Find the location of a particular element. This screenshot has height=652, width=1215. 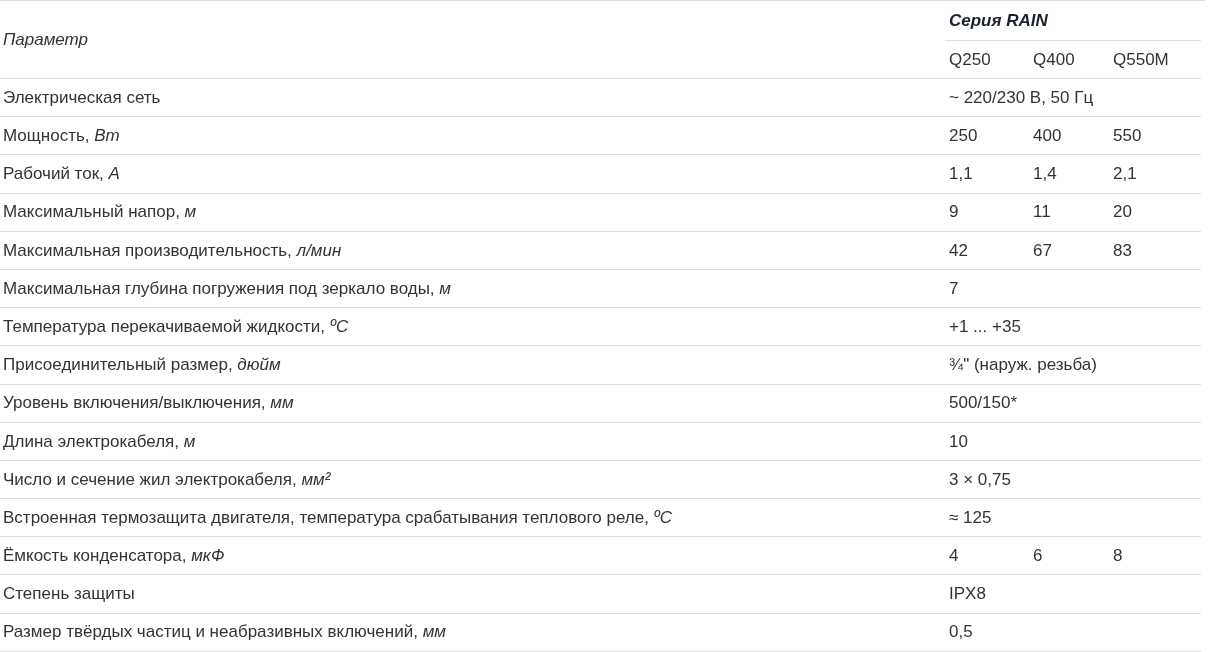

table-cell-text: ≈ 125 is located at coordinates (970, 517).